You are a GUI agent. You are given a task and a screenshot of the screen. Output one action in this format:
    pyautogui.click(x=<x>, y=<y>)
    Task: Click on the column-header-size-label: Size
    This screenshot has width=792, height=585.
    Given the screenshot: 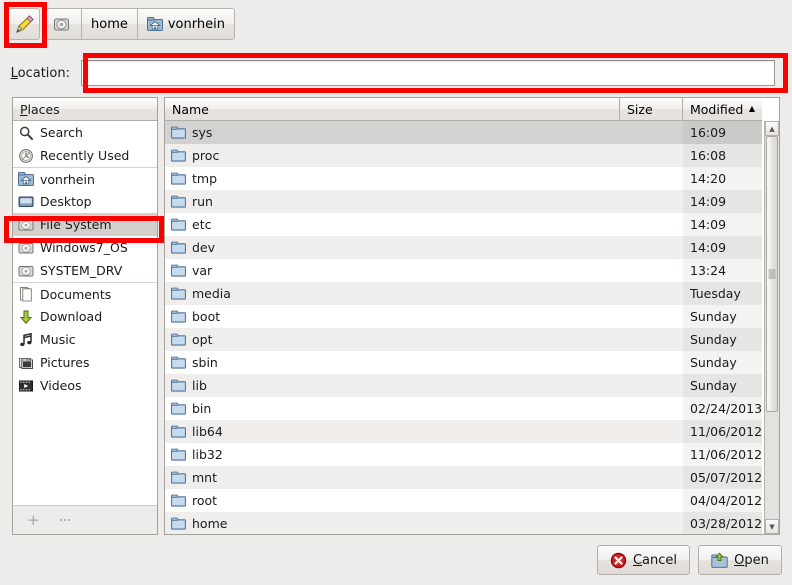 What is the action you would take?
    pyautogui.click(x=640, y=109)
    